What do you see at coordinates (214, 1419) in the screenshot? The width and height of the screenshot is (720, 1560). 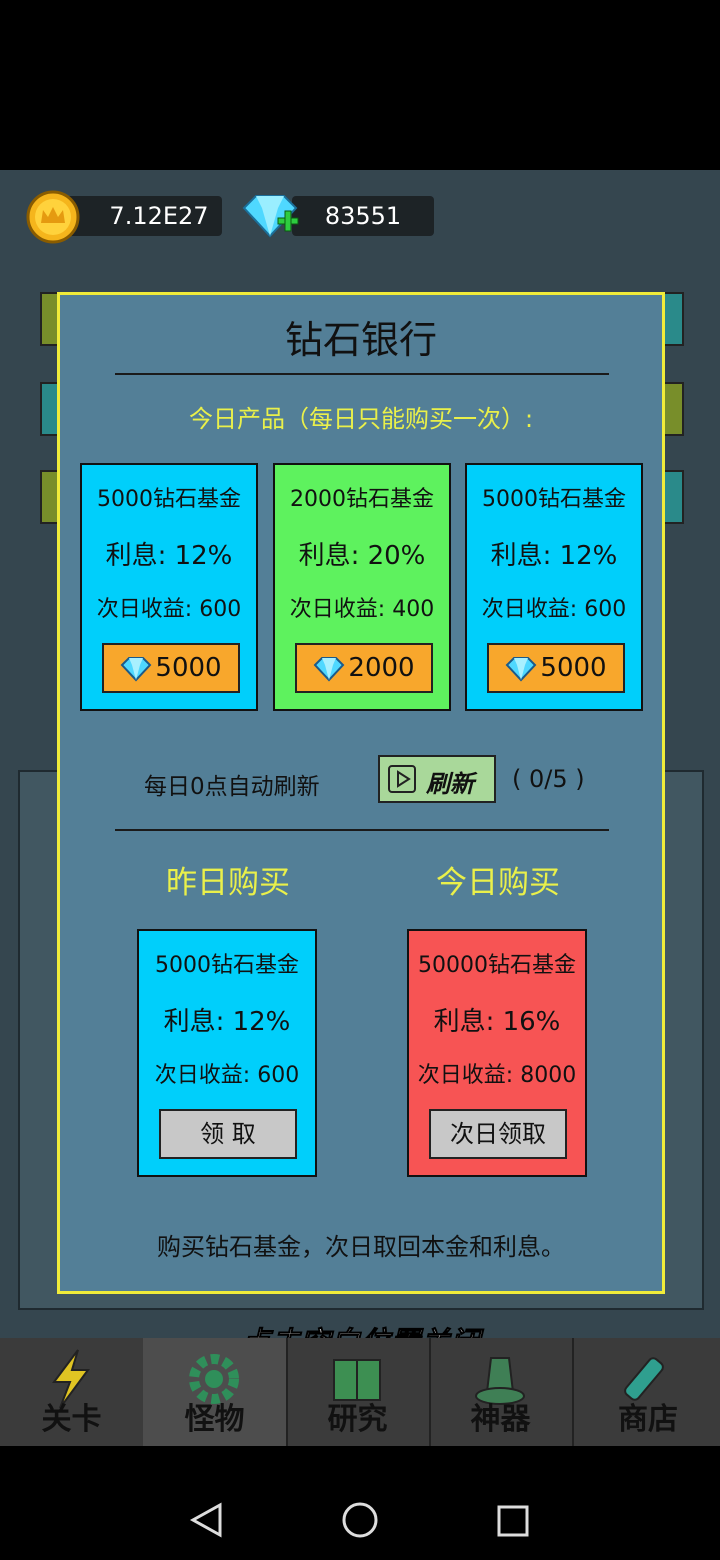 I see `nav-tab-label: 怪物` at bounding box center [214, 1419].